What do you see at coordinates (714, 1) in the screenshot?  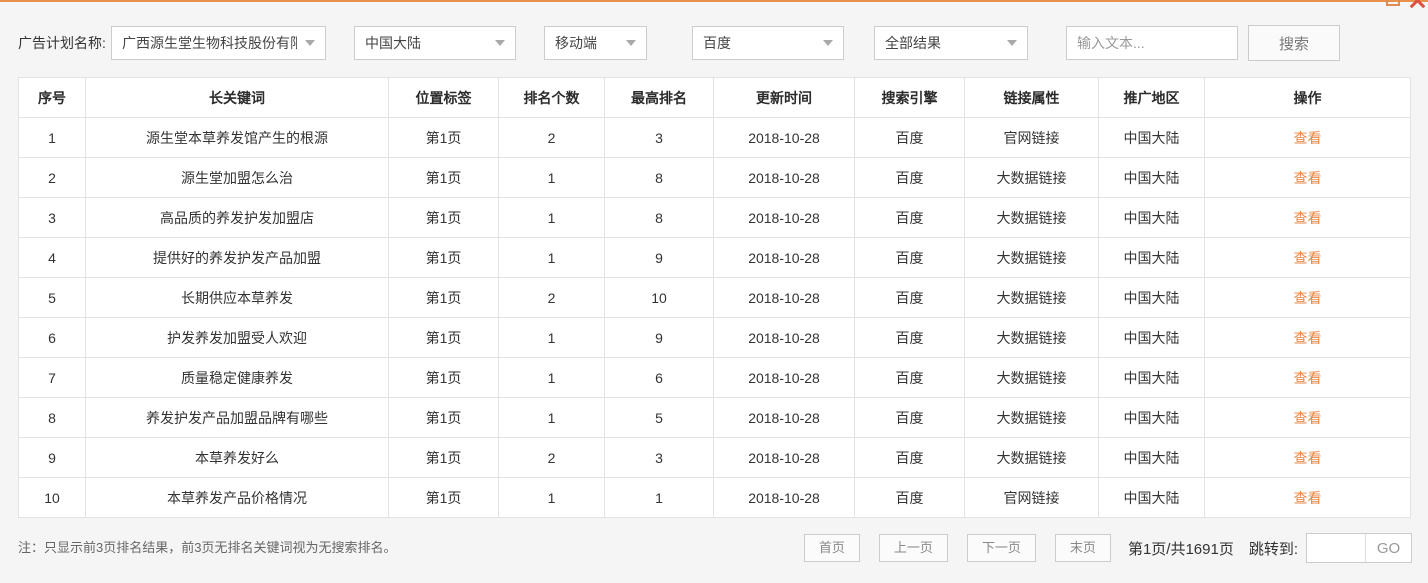 I see `top-accent-bar` at bounding box center [714, 1].